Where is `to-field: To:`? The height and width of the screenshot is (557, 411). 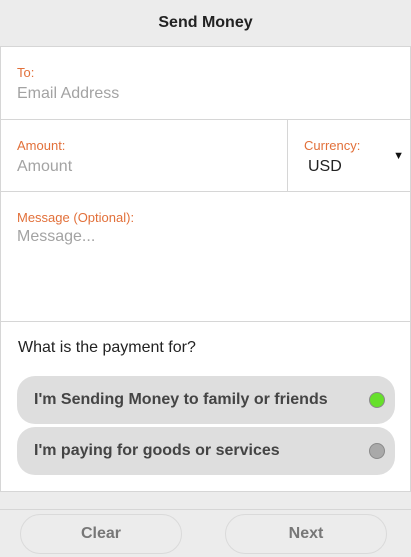 to-field: To: is located at coordinates (205, 83).